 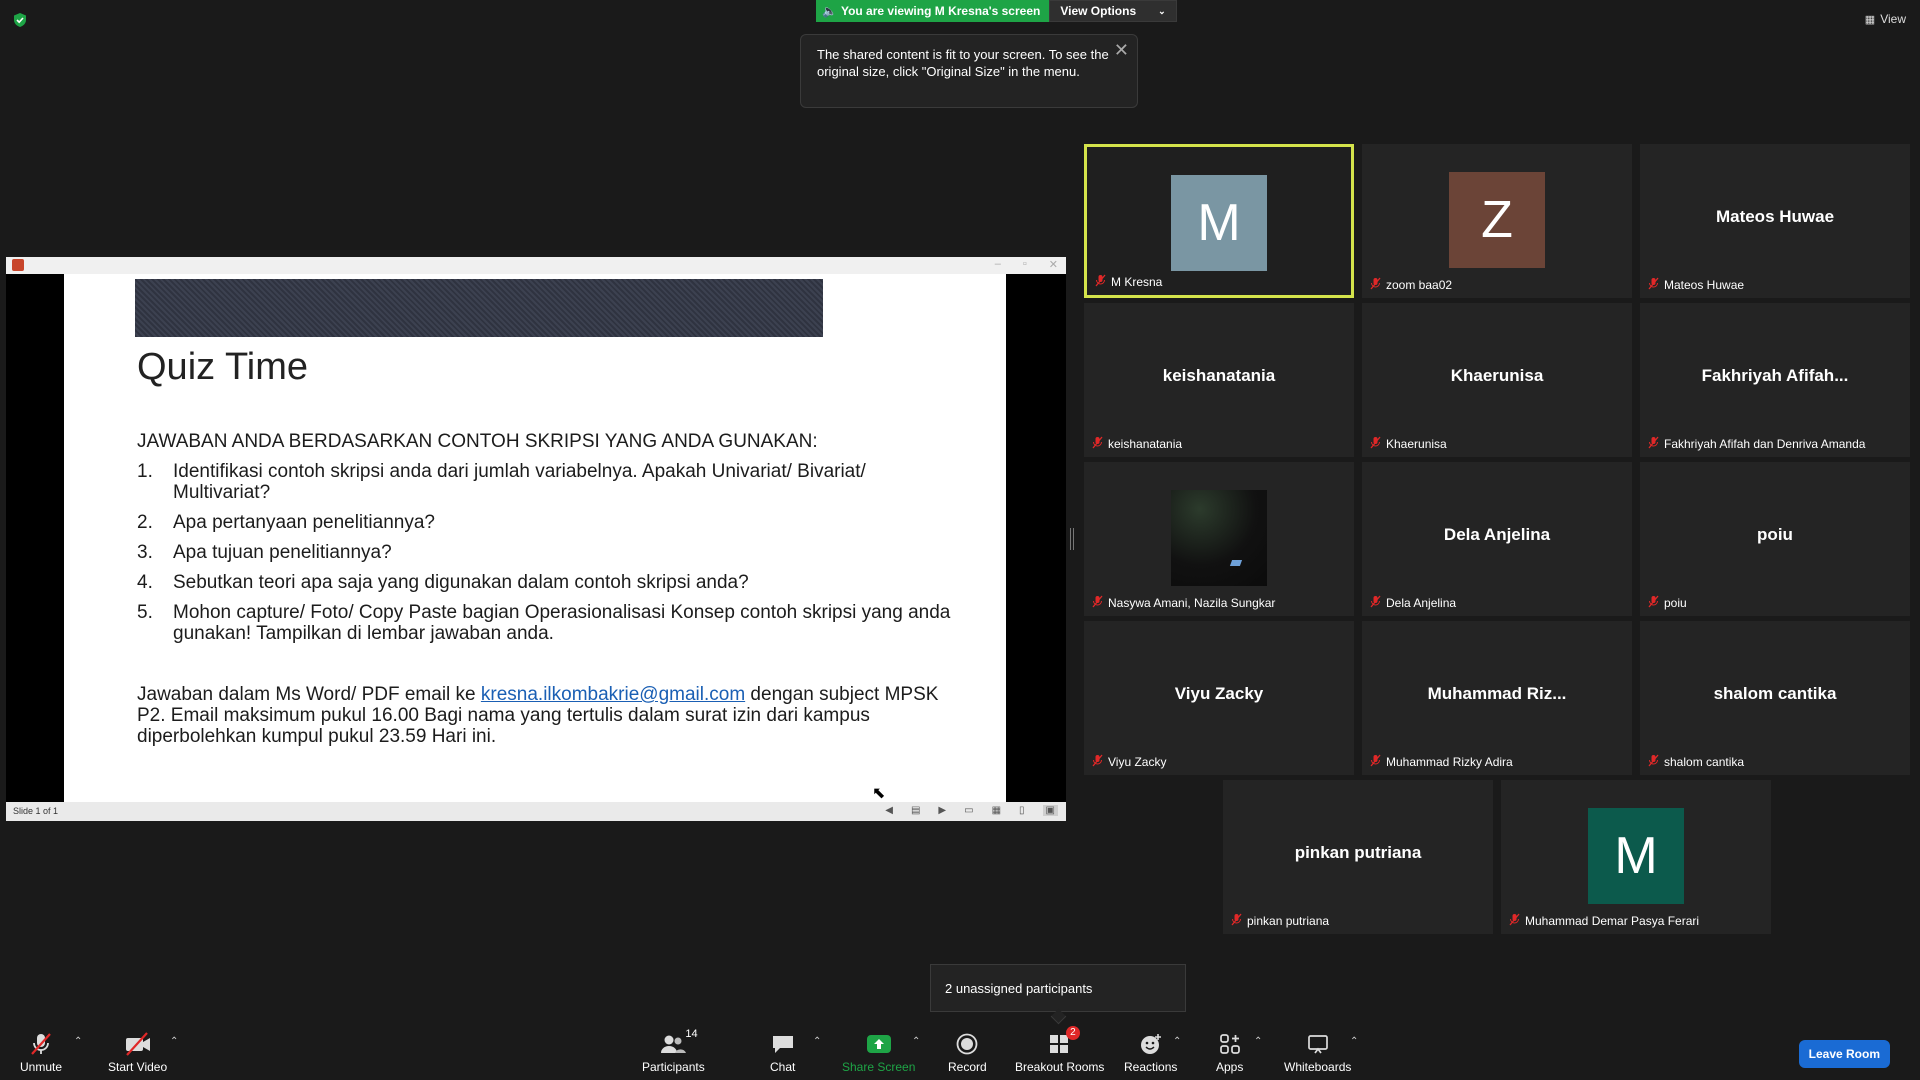 I want to click on participant-name-label: Dela Anjelina, so click(x=1413, y=603).